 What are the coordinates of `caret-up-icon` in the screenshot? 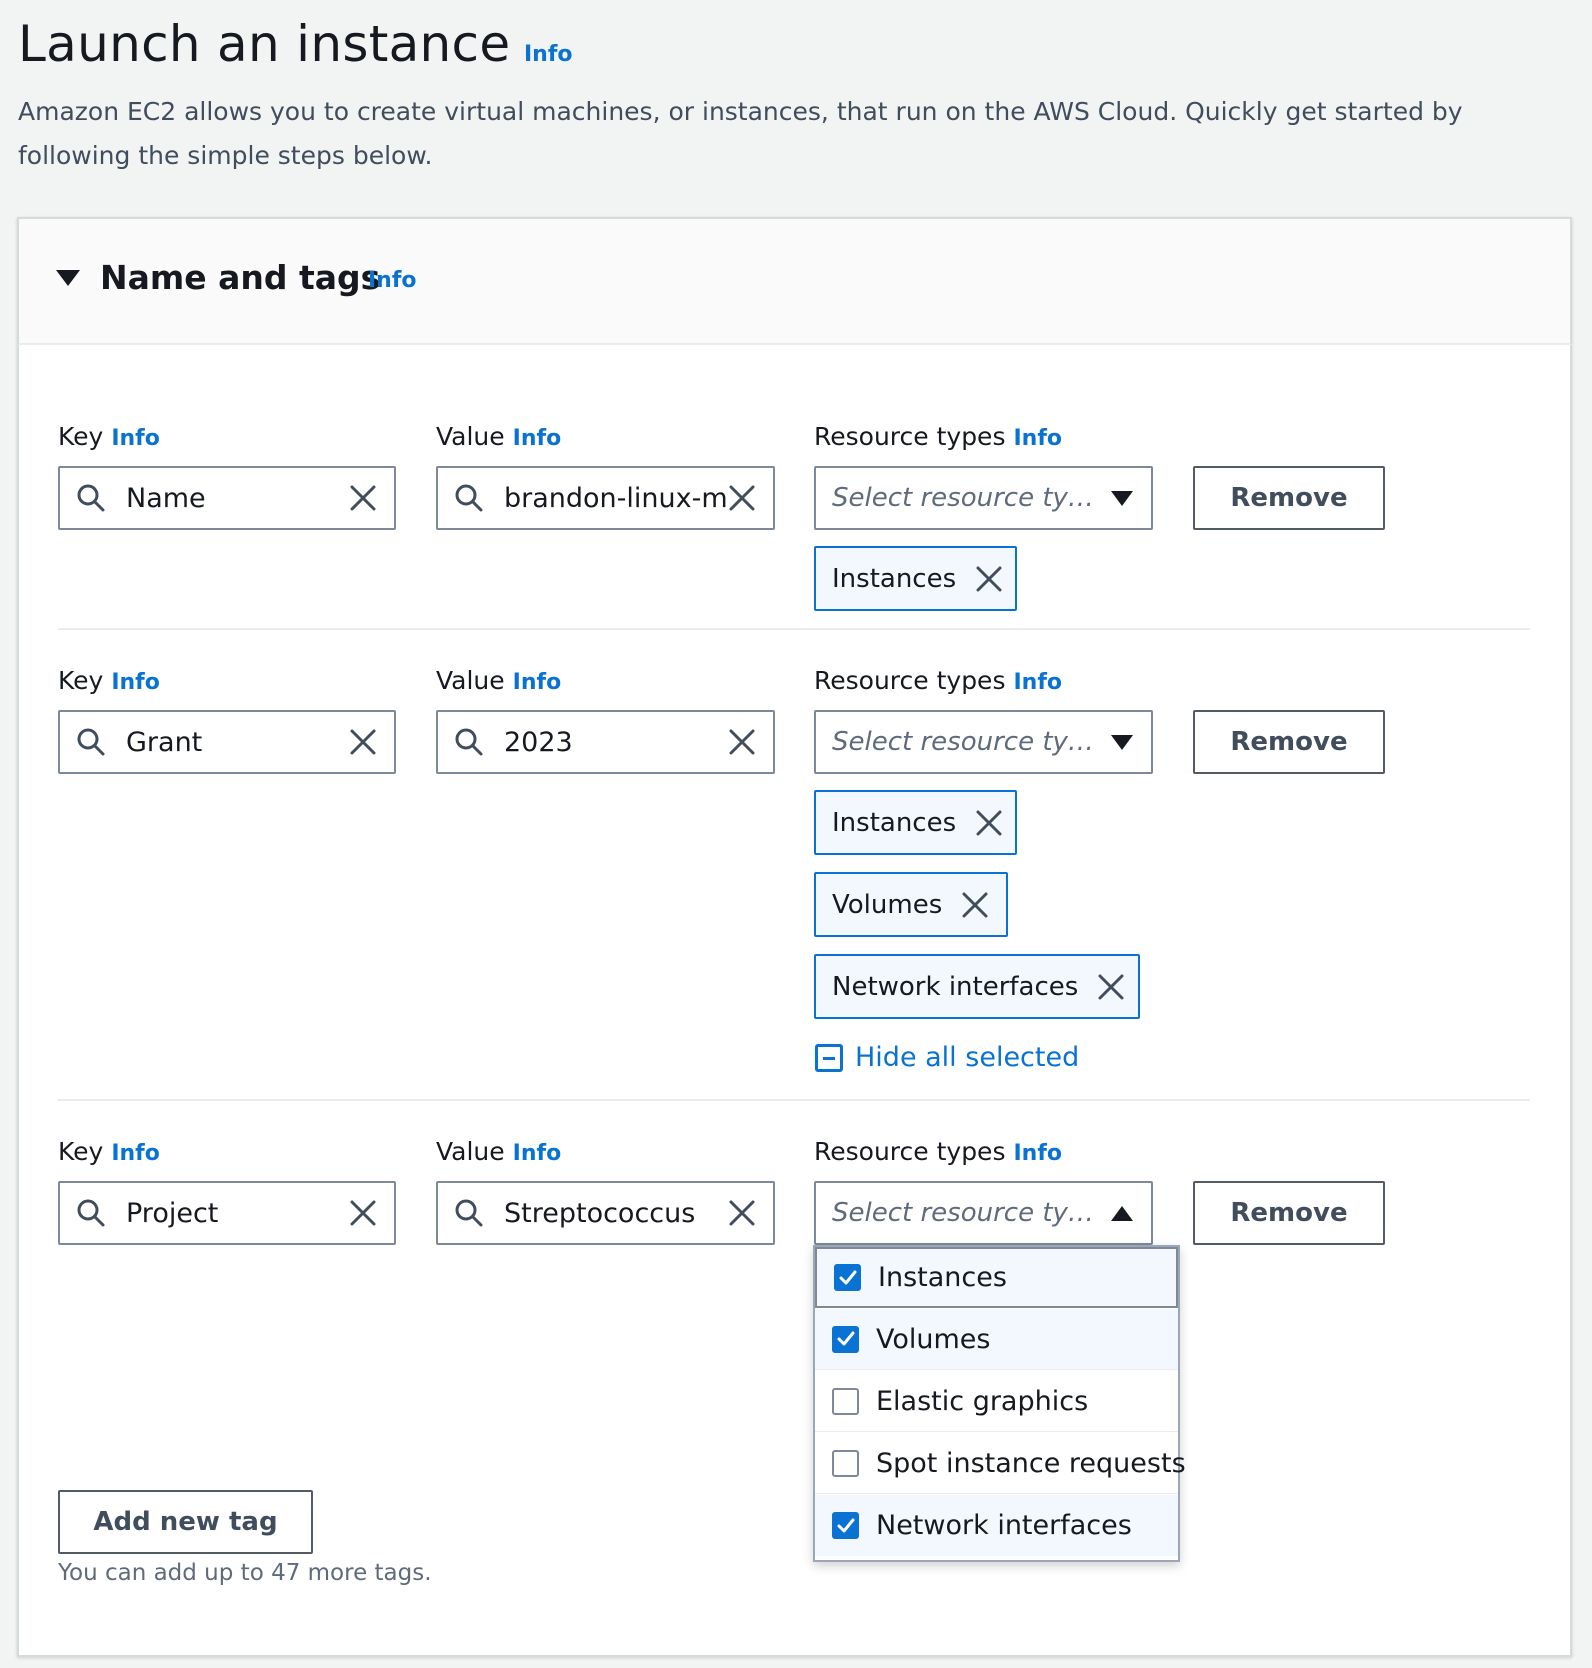 It's located at (1122, 1213).